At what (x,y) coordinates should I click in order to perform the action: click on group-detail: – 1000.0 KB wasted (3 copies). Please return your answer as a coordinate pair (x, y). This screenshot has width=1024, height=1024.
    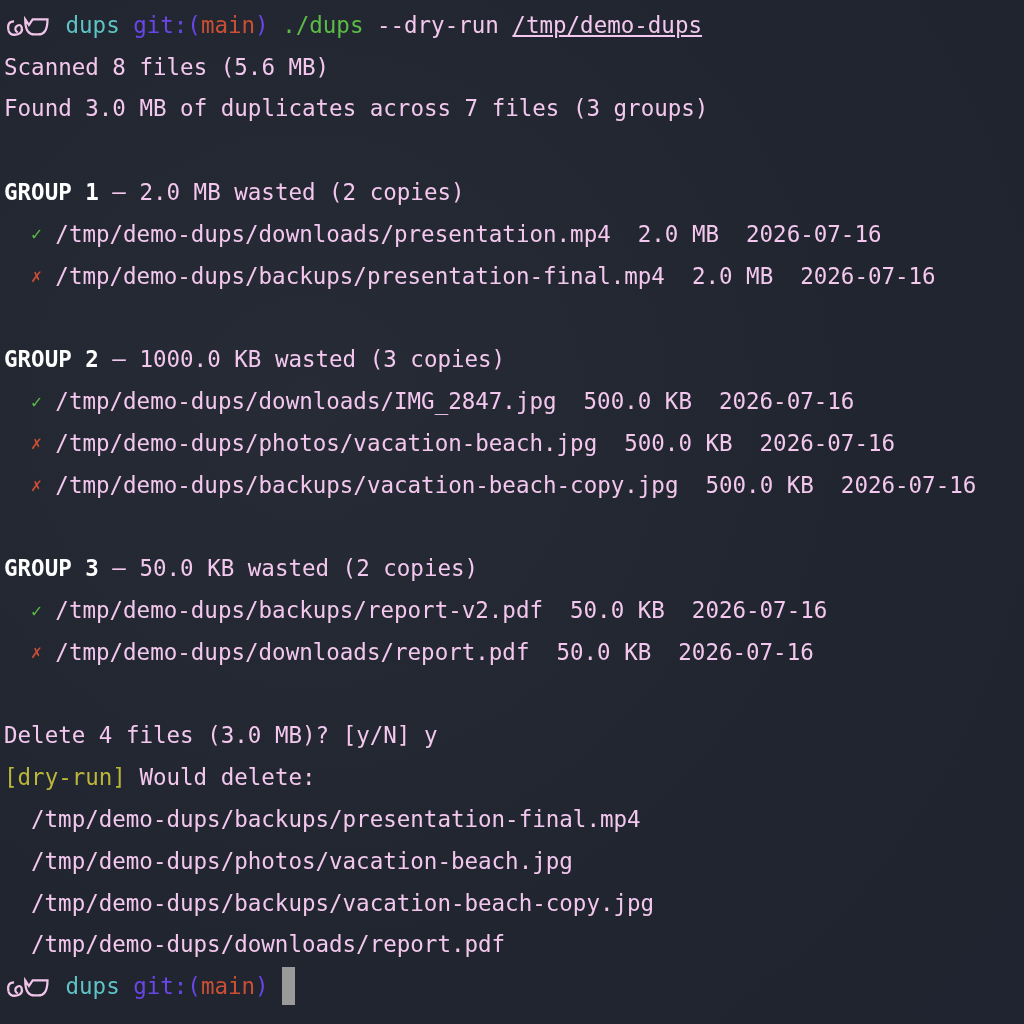
    Looking at the image, I should click on (309, 359).